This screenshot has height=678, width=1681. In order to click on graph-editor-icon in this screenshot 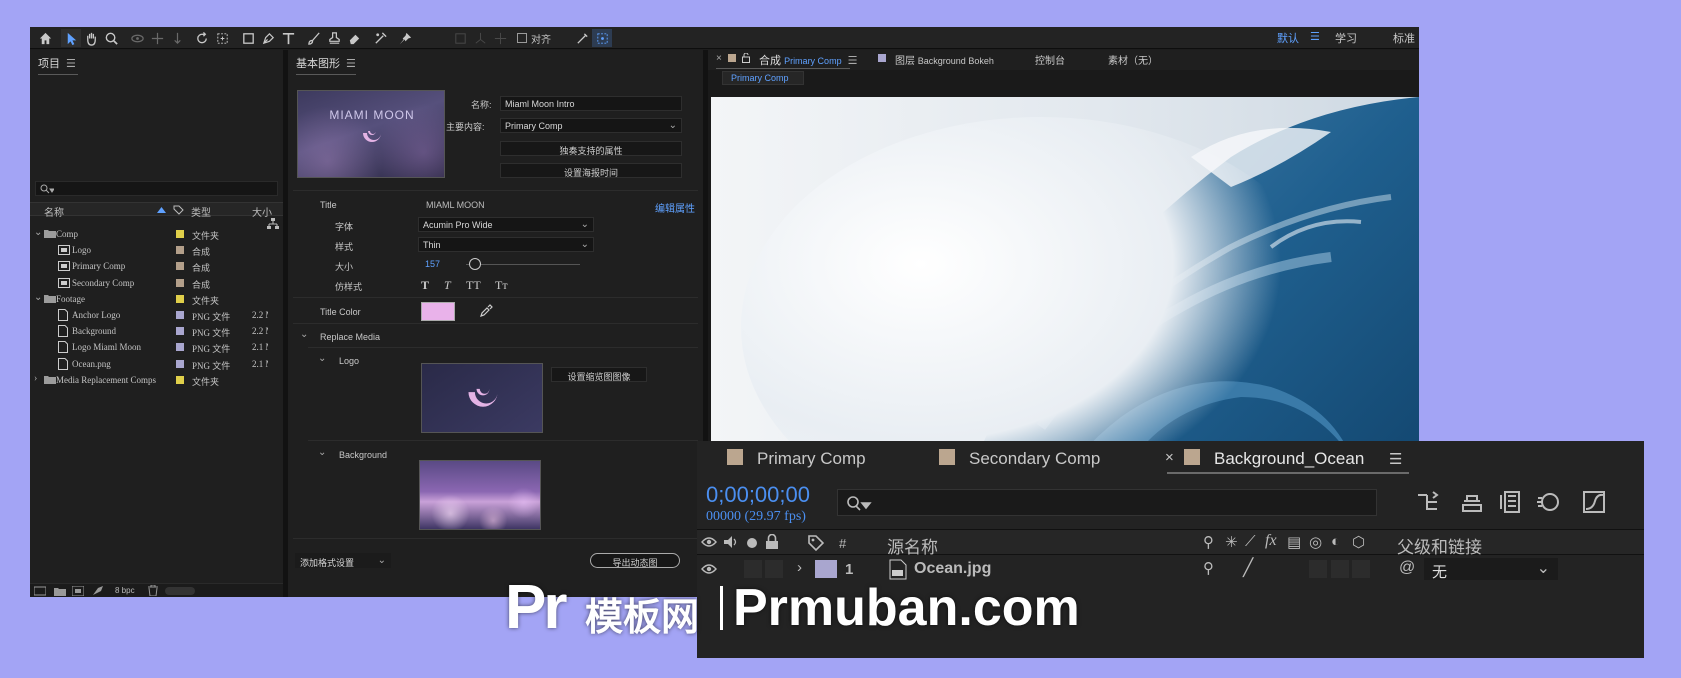, I will do `click(1594, 502)`.